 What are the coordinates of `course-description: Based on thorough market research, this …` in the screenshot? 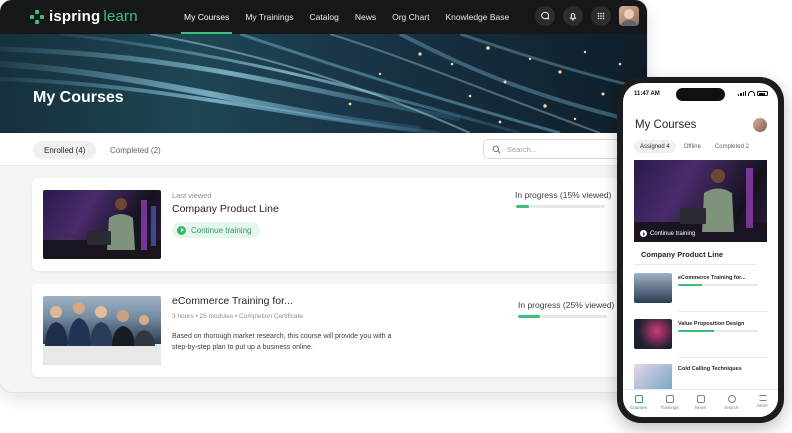 It's located at (282, 342).